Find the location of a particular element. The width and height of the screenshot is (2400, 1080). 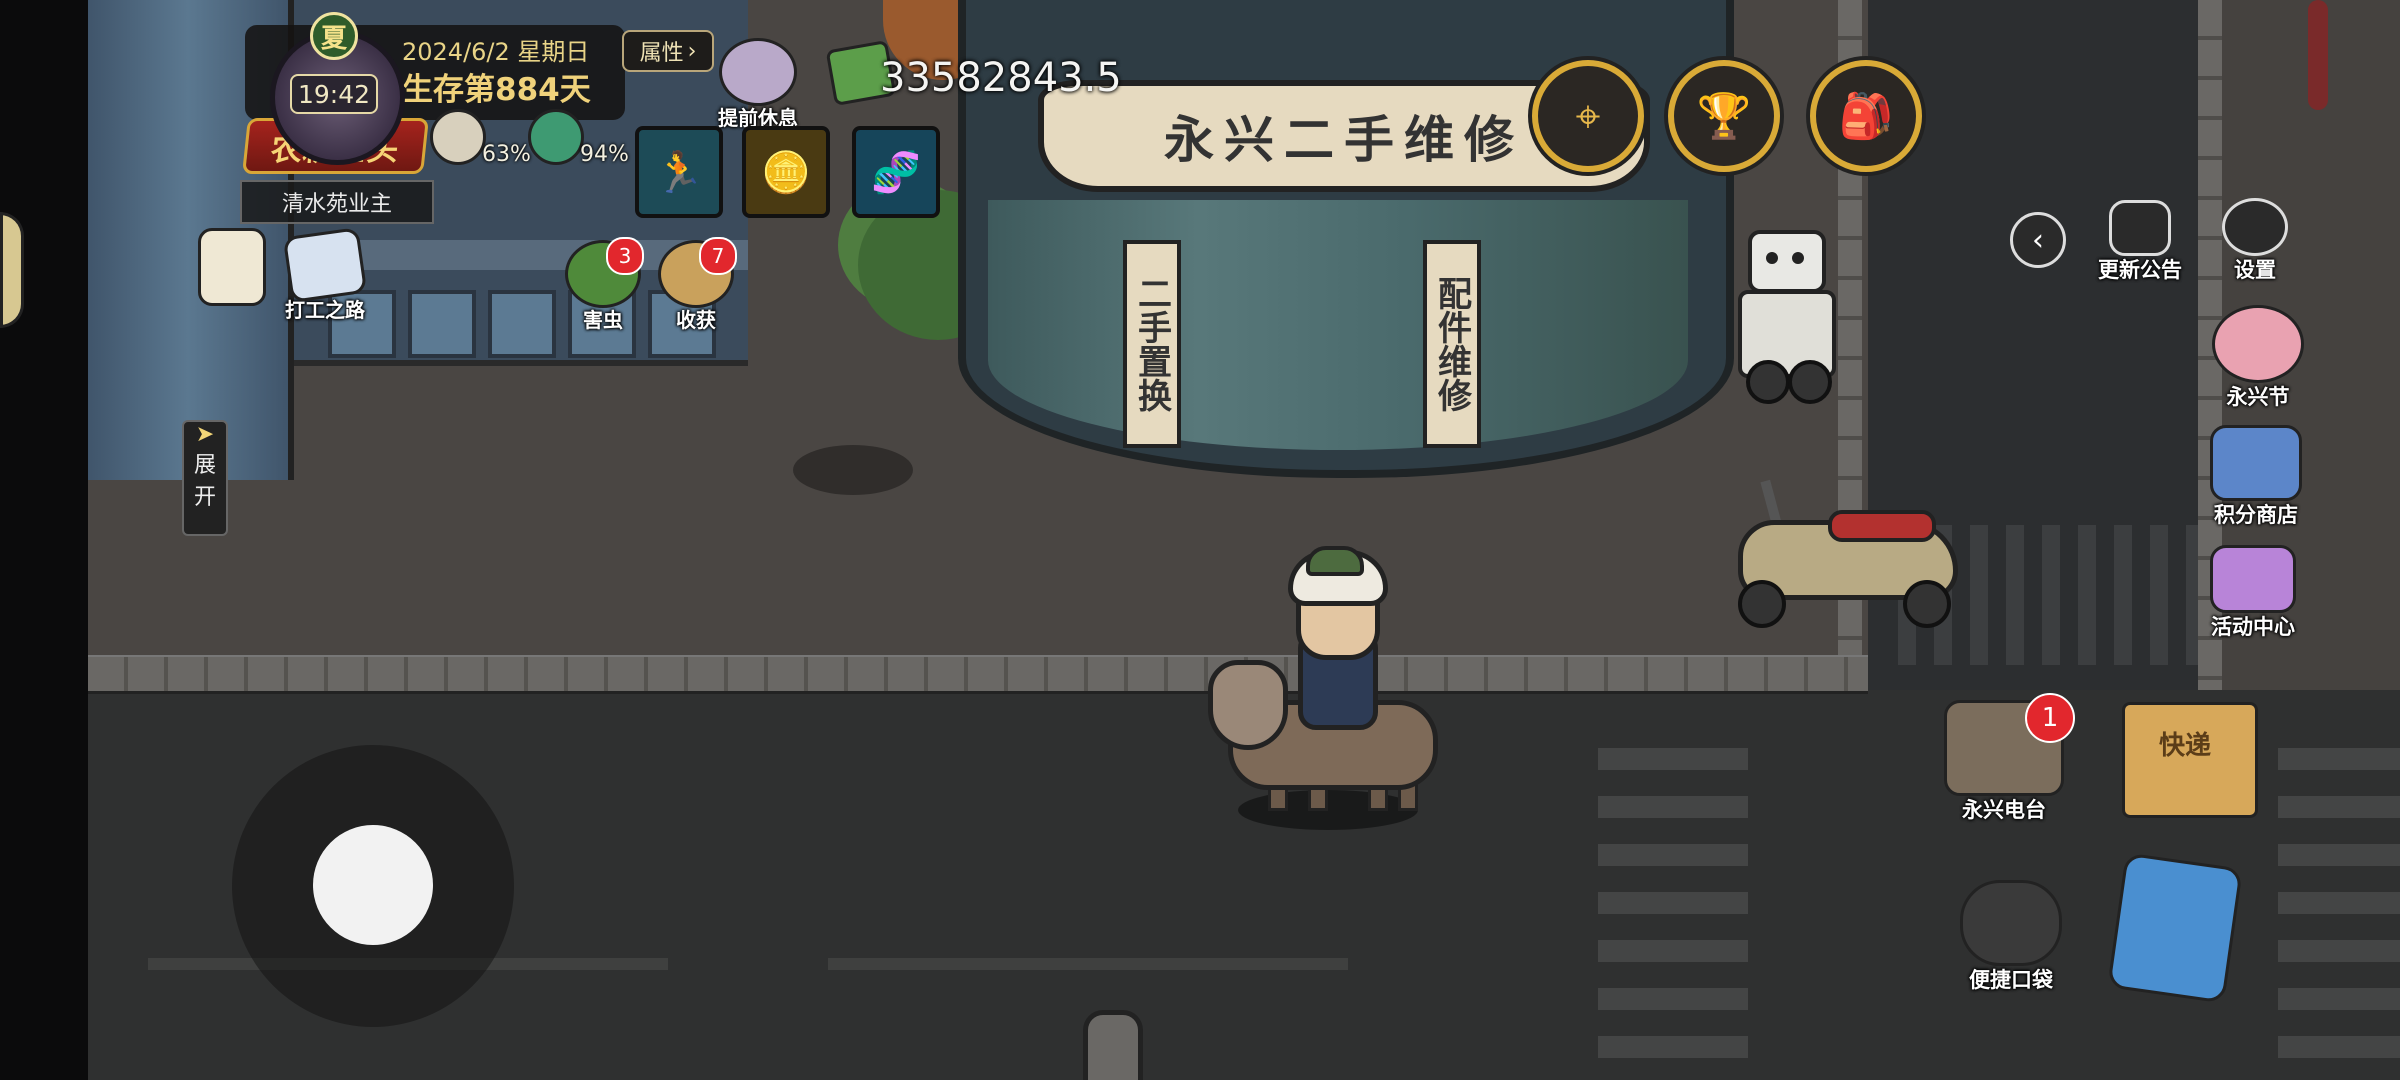

date-text: 2024/6/2 星期日 is located at coordinates (496, 52).